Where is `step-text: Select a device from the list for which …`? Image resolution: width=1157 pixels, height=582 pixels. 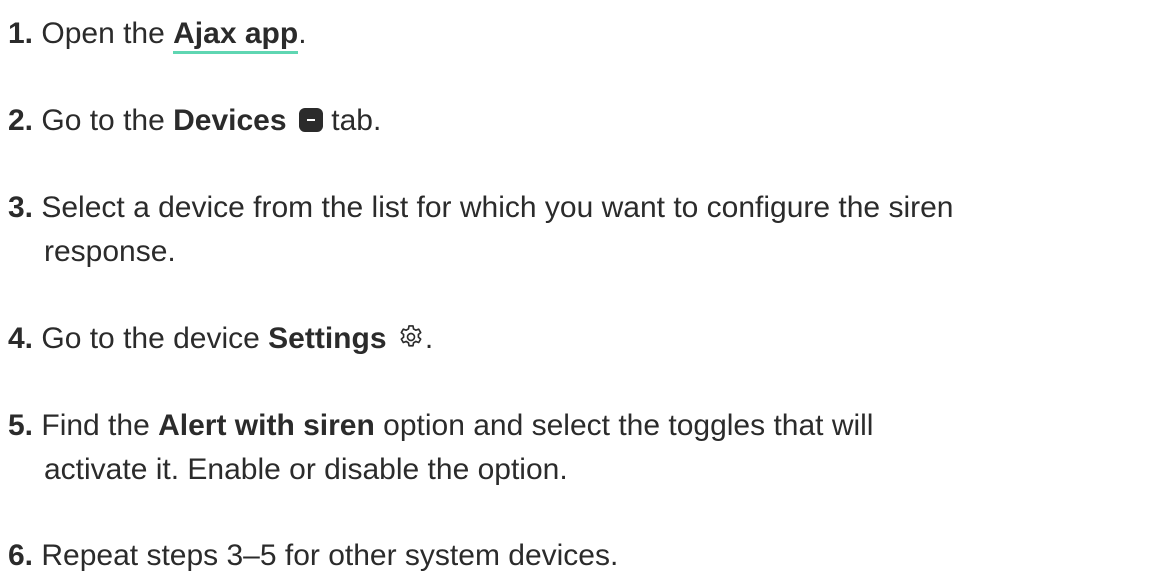 step-text: Select a device from the list for which … is located at coordinates (493, 207).